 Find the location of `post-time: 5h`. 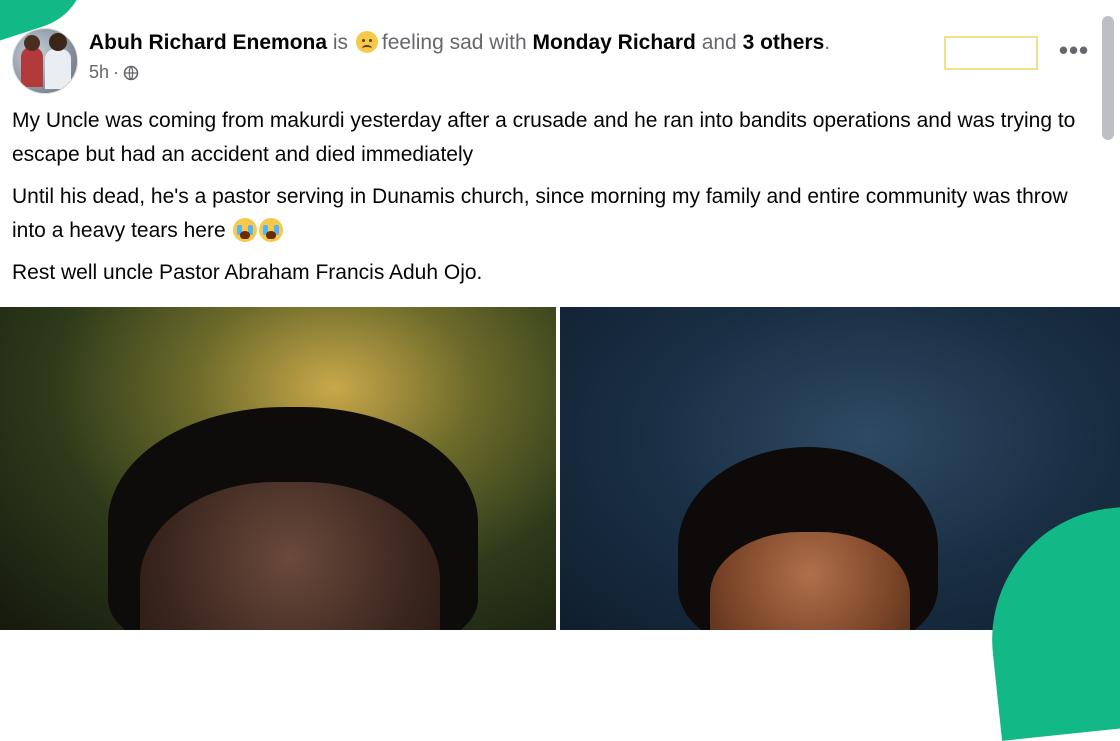

post-time: 5h is located at coordinates (99, 72).